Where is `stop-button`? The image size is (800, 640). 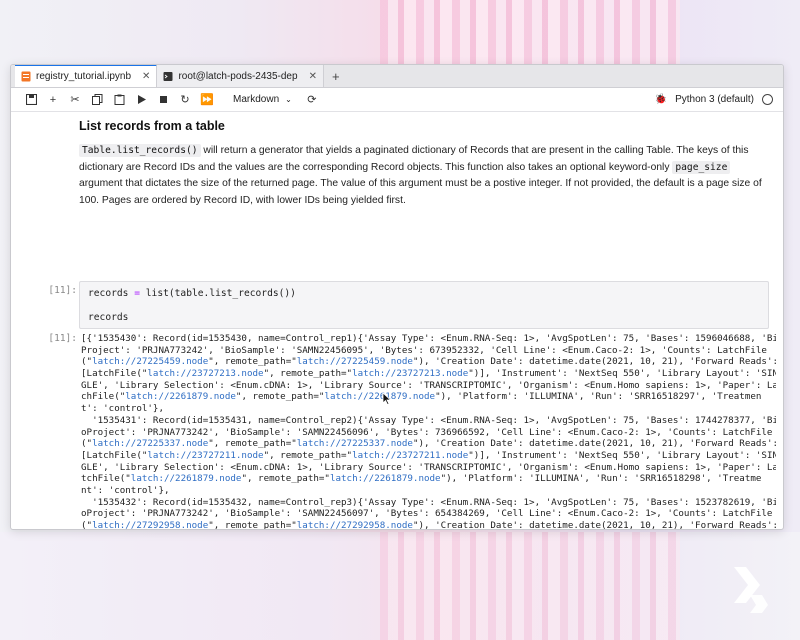 stop-button is located at coordinates (163, 100).